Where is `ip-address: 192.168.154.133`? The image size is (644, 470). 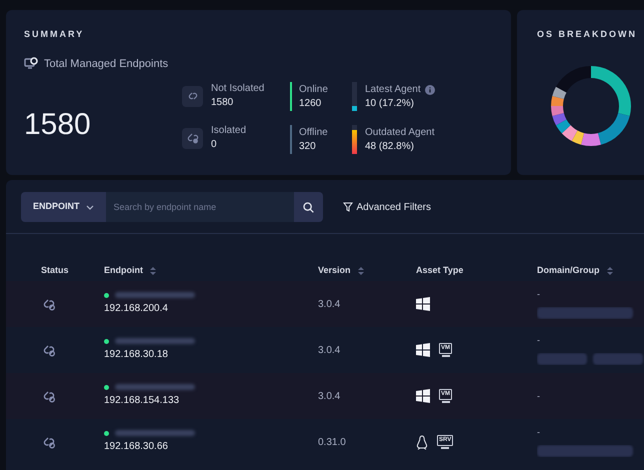
ip-address: 192.168.154.133 is located at coordinates (142, 401).